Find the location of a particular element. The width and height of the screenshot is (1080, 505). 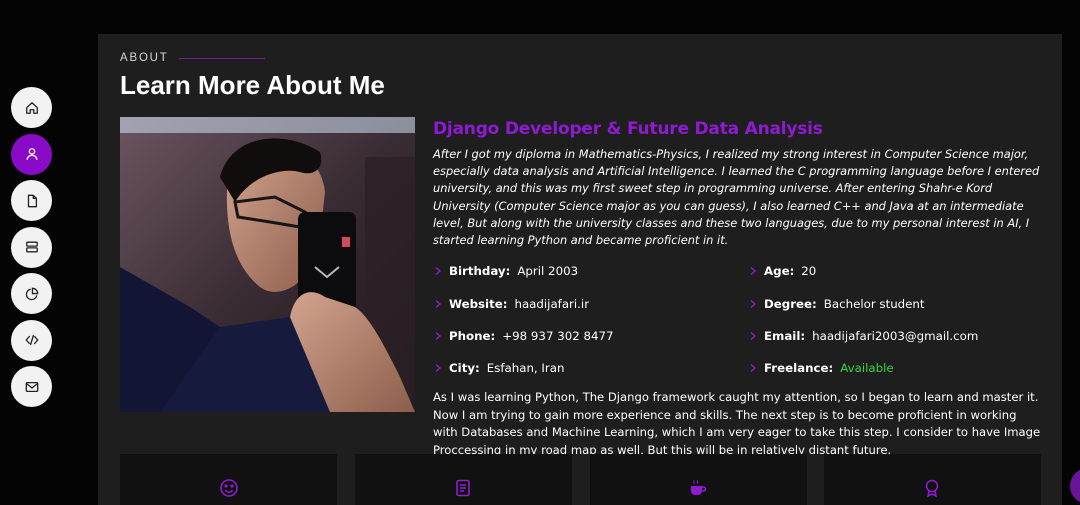

fact-value: haadijafari2003@gmail.com is located at coordinates (895, 335).